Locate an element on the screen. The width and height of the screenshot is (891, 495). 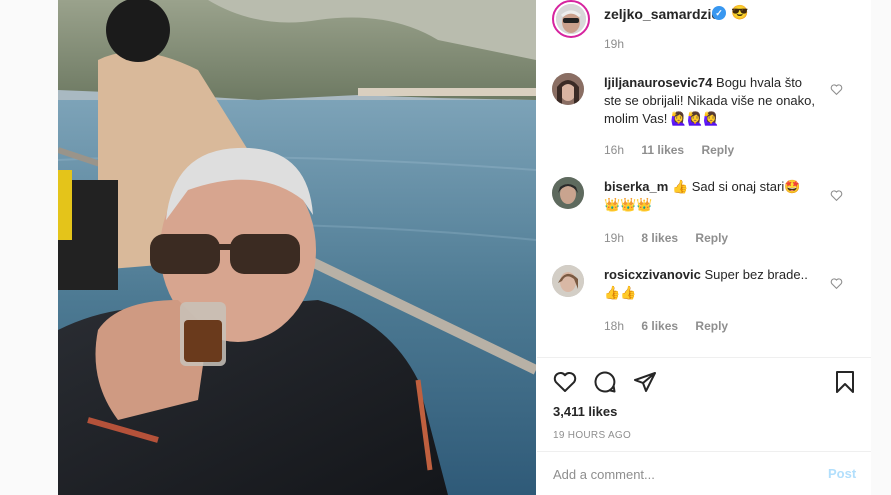
author-avatar-image is located at coordinates (571, 19).